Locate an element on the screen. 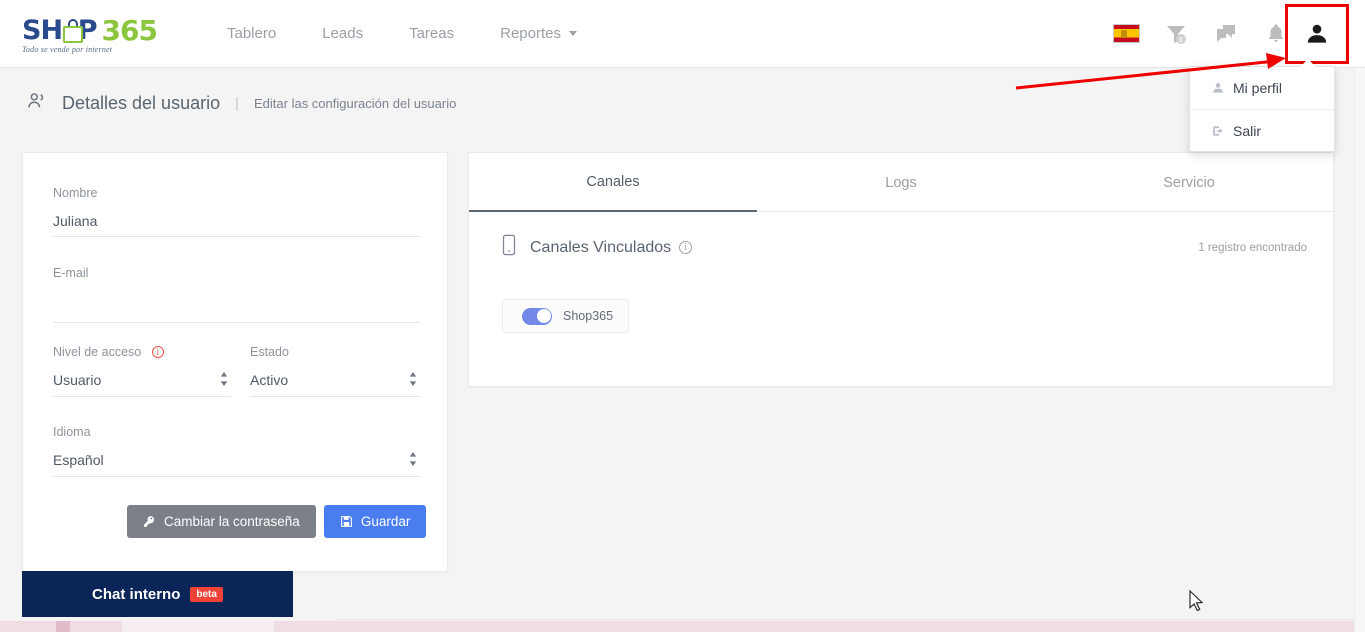 This screenshot has height=632, width=1365. save-disk-icon is located at coordinates (346, 521).